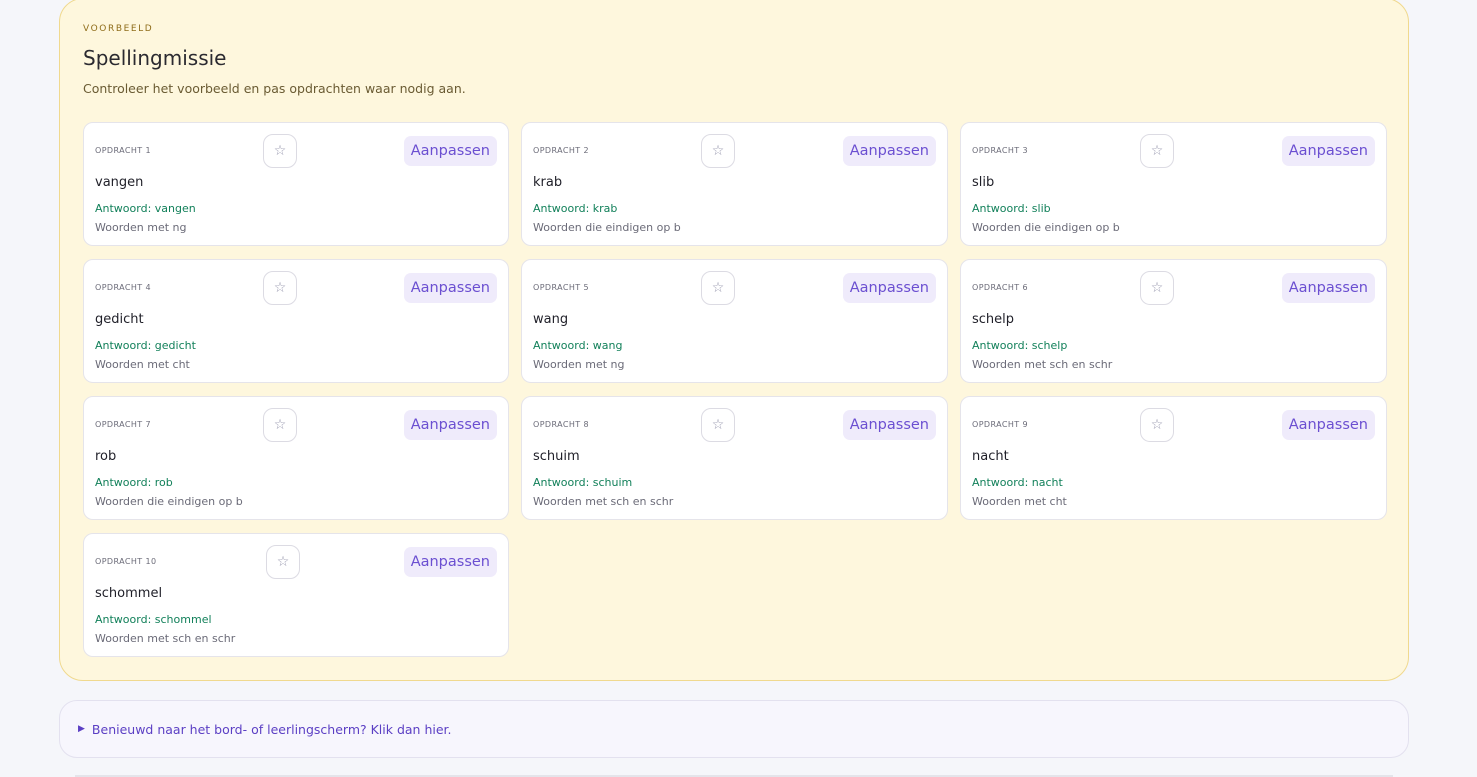  What do you see at coordinates (583, 482) in the screenshot?
I see `task-answer: Antwoord: schuim` at bounding box center [583, 482].